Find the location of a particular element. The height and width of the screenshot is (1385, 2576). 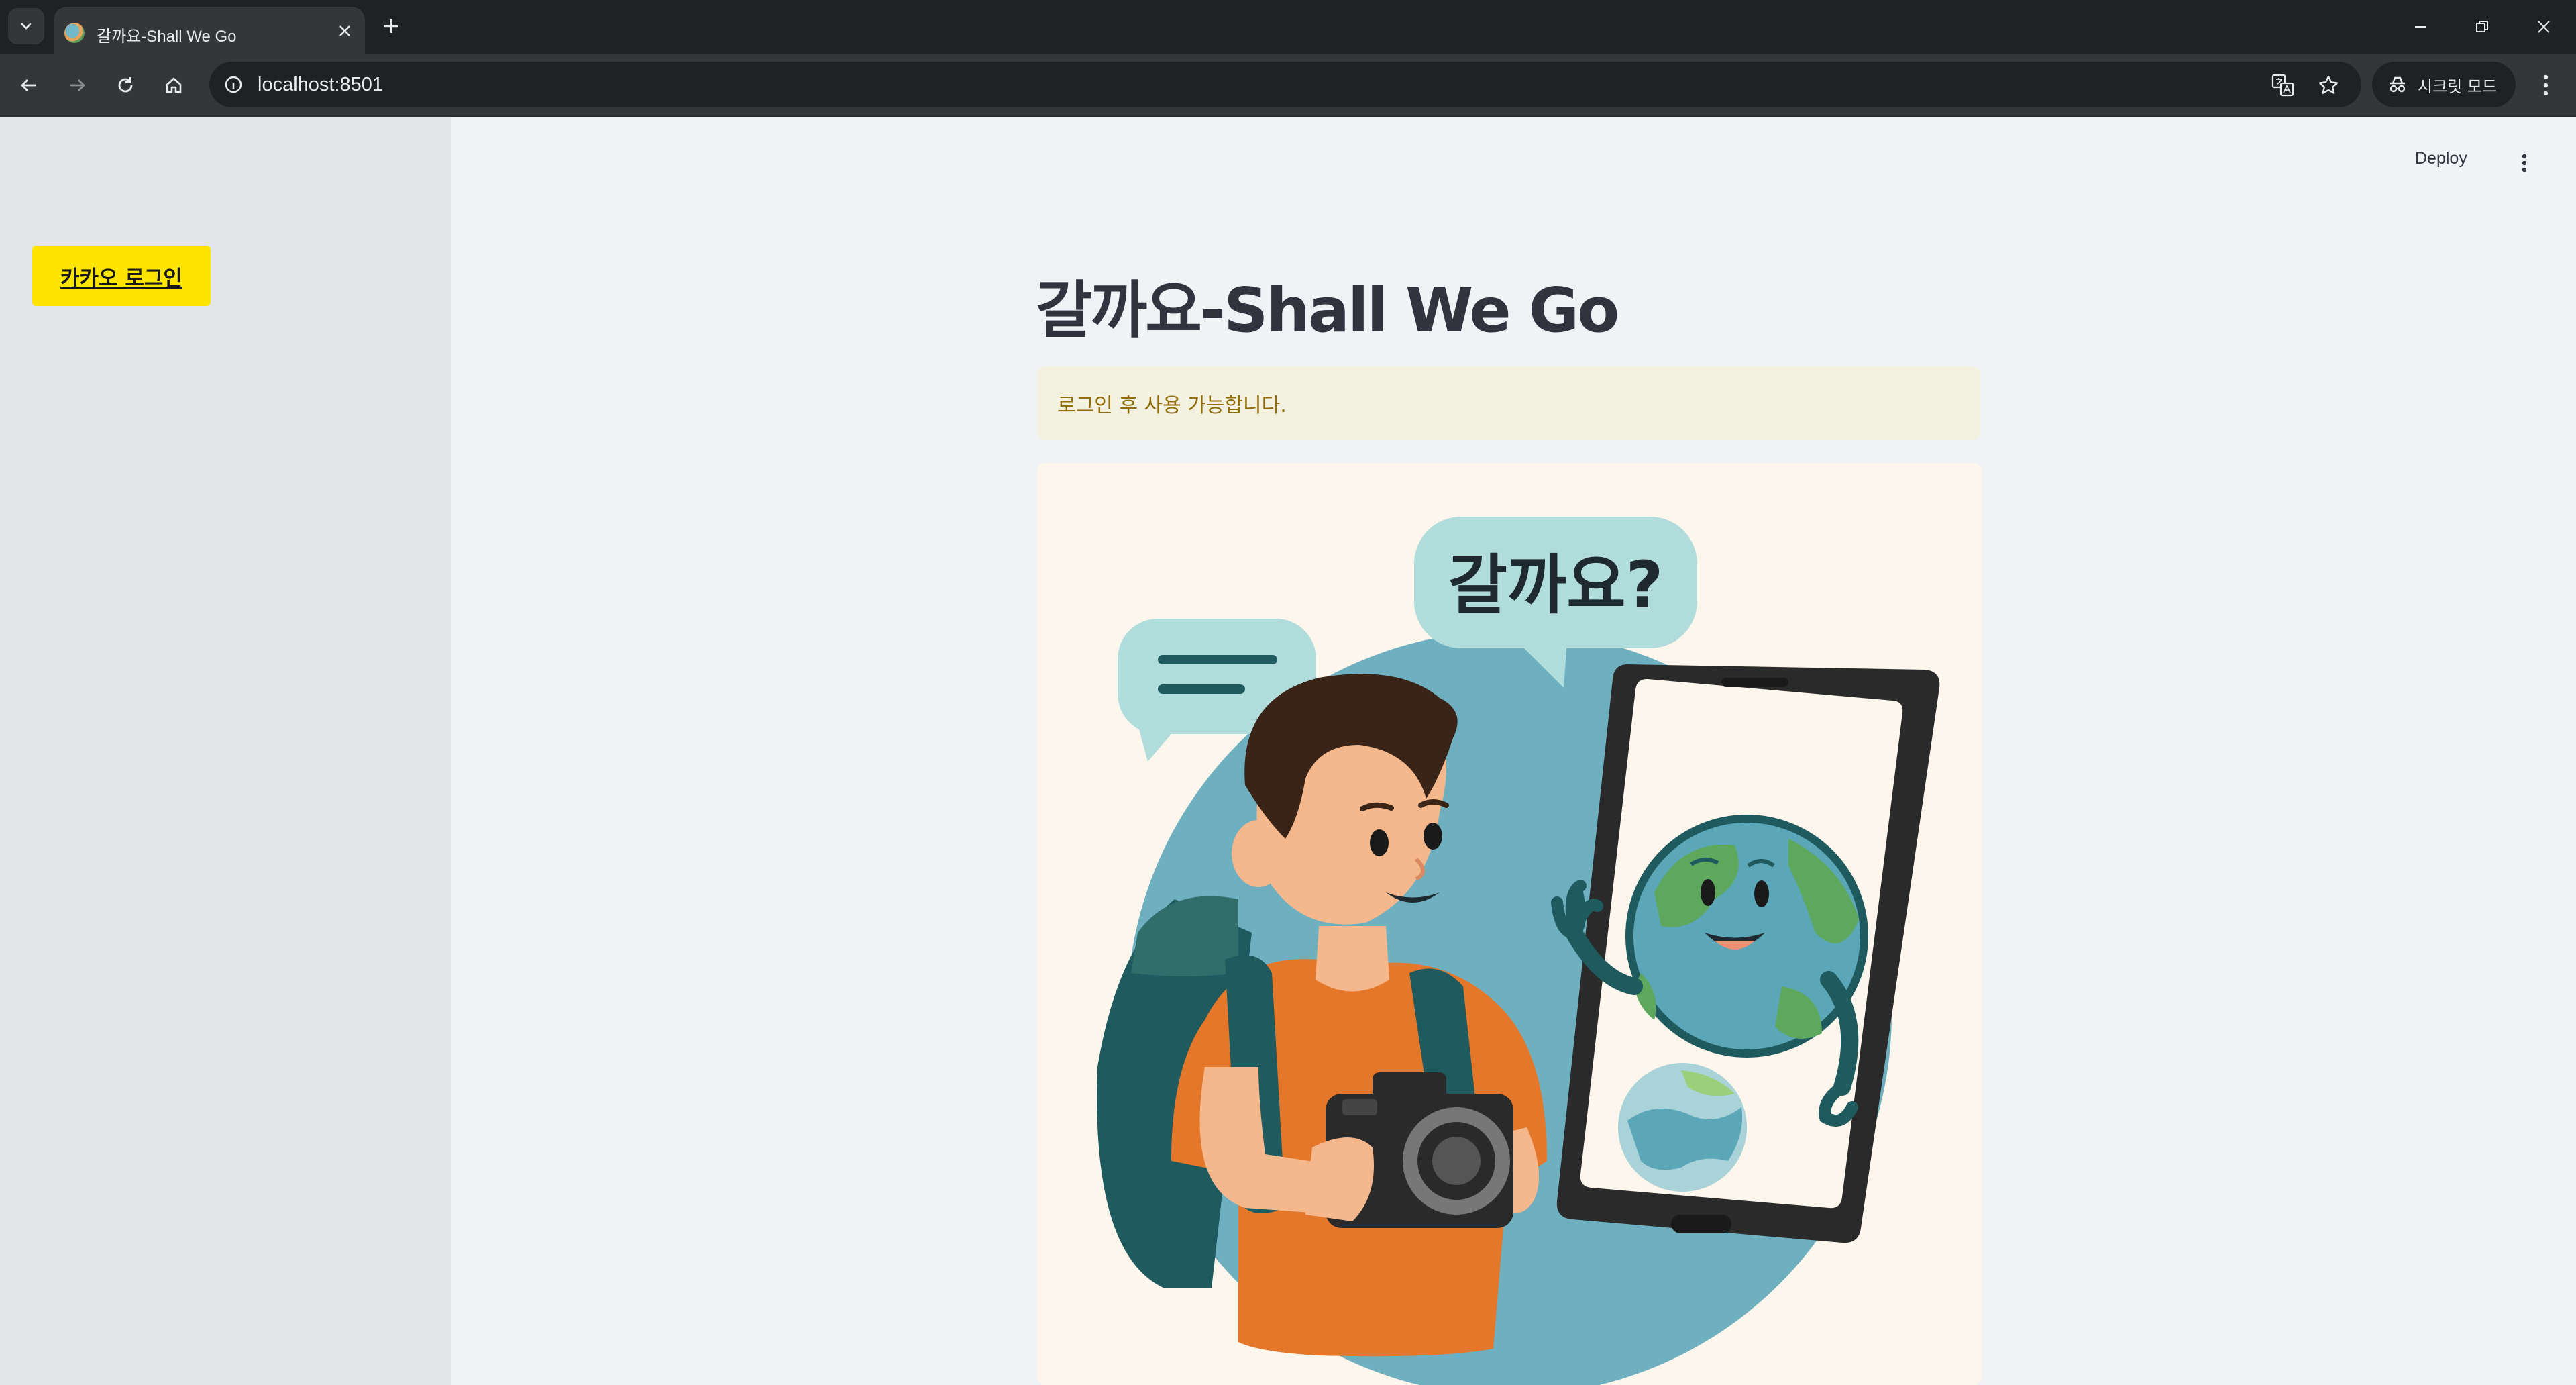

back-button is located at coordinates (29, 85).